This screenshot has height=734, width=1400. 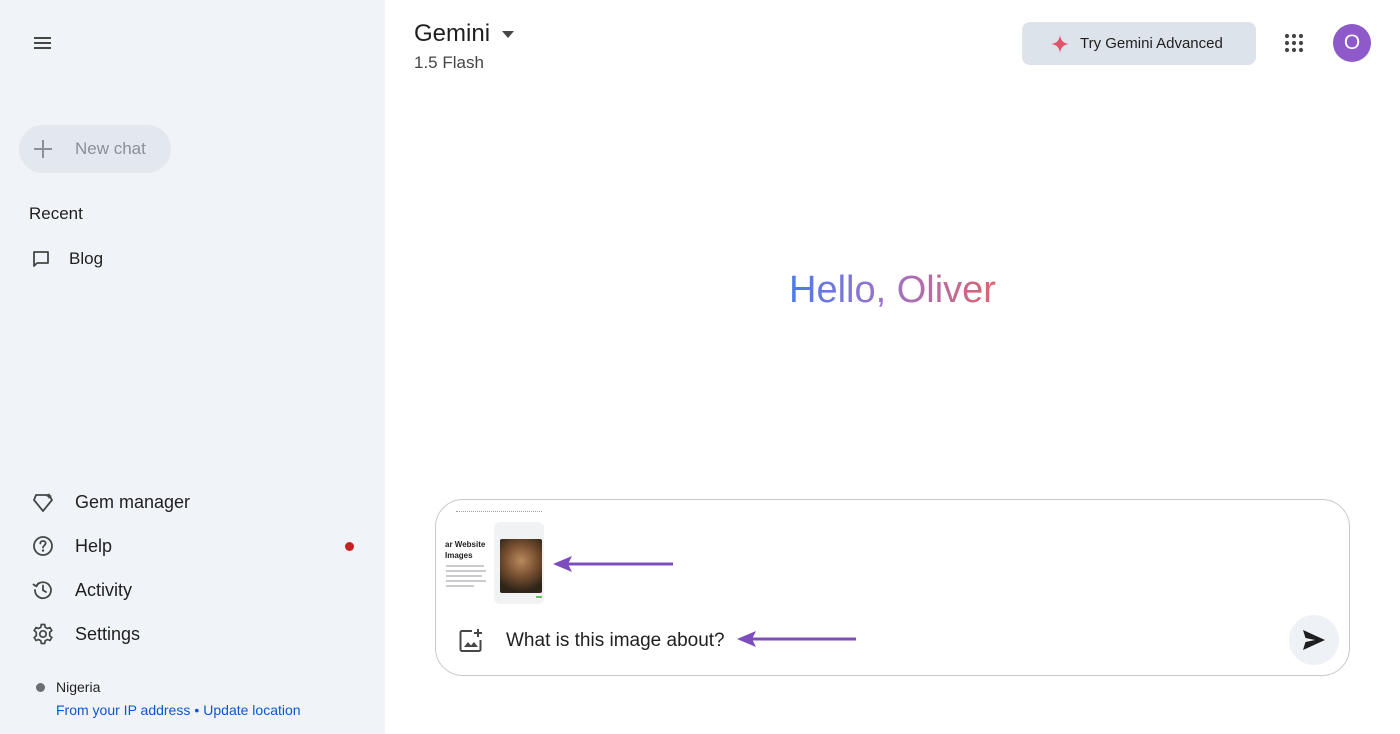 What do you see at coordinates (467, 577) in the screenshot?
I see `attachment-text-lines` at bounding box center [467, 577].